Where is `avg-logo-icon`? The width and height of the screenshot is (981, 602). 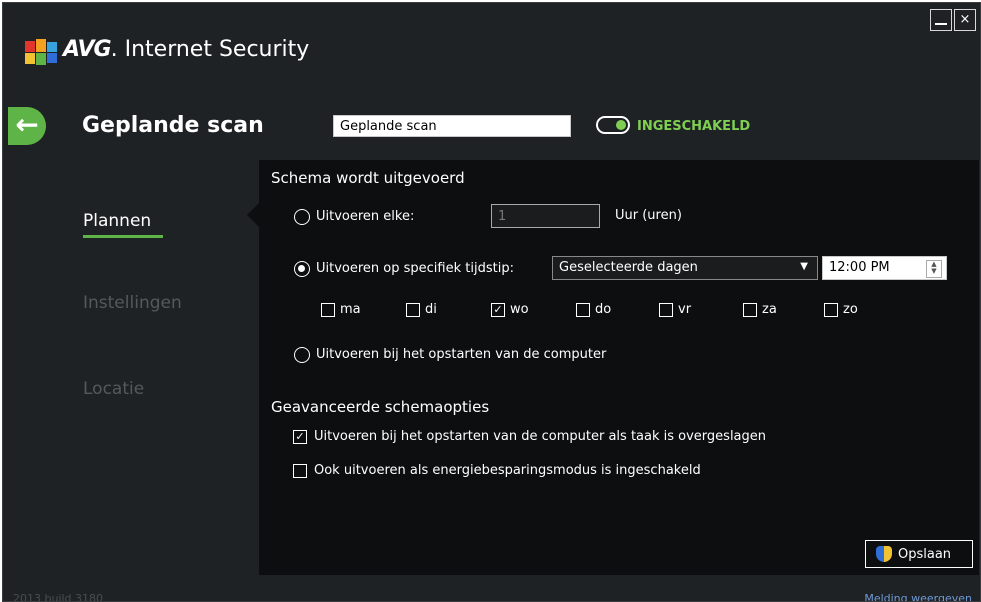 avg-logo-icon is located at coordinates (41, 52).